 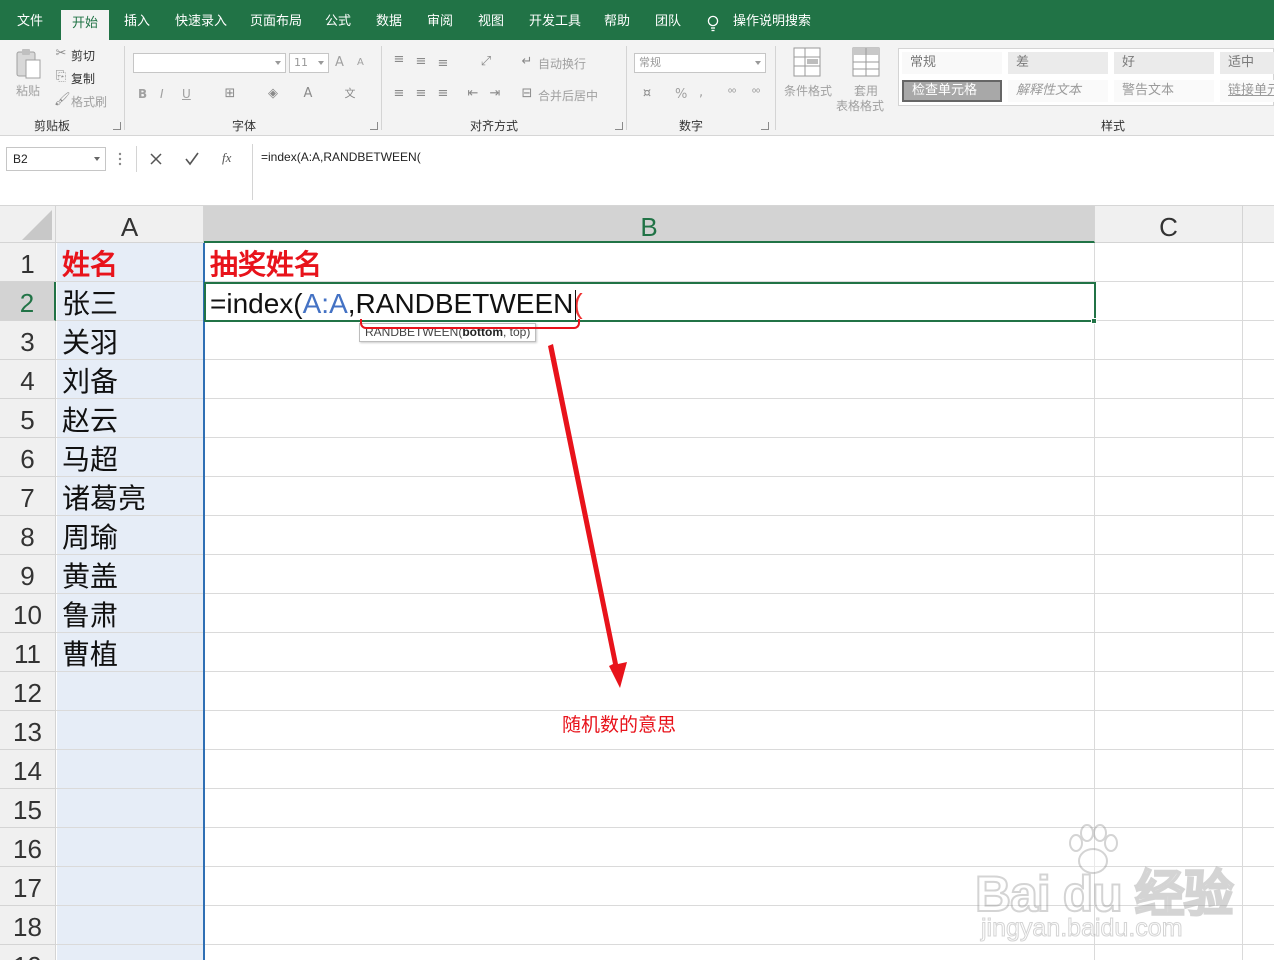 I want to click on wrap-text-icon: ↵, so click(x=527, y=62).